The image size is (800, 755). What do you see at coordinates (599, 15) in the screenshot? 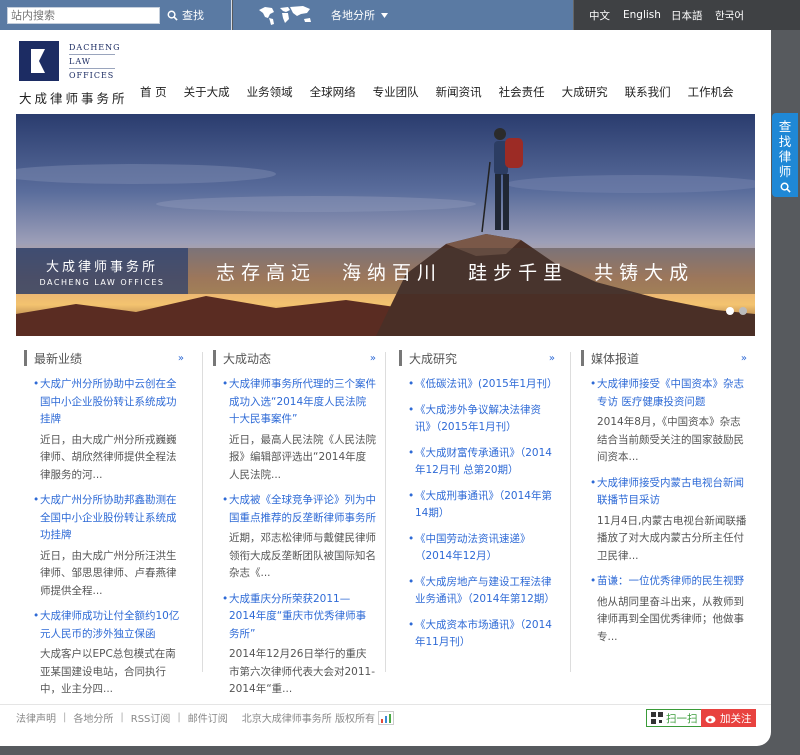
I see `lang-chinese: 中文` at bounding box center [599, 15].